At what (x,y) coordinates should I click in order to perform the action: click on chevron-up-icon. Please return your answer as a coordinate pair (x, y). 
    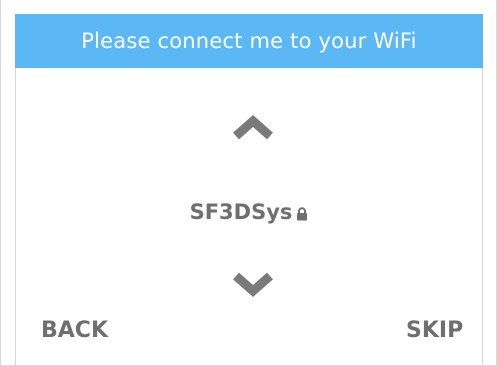
    Looking at the image, I should click on (253, 127).